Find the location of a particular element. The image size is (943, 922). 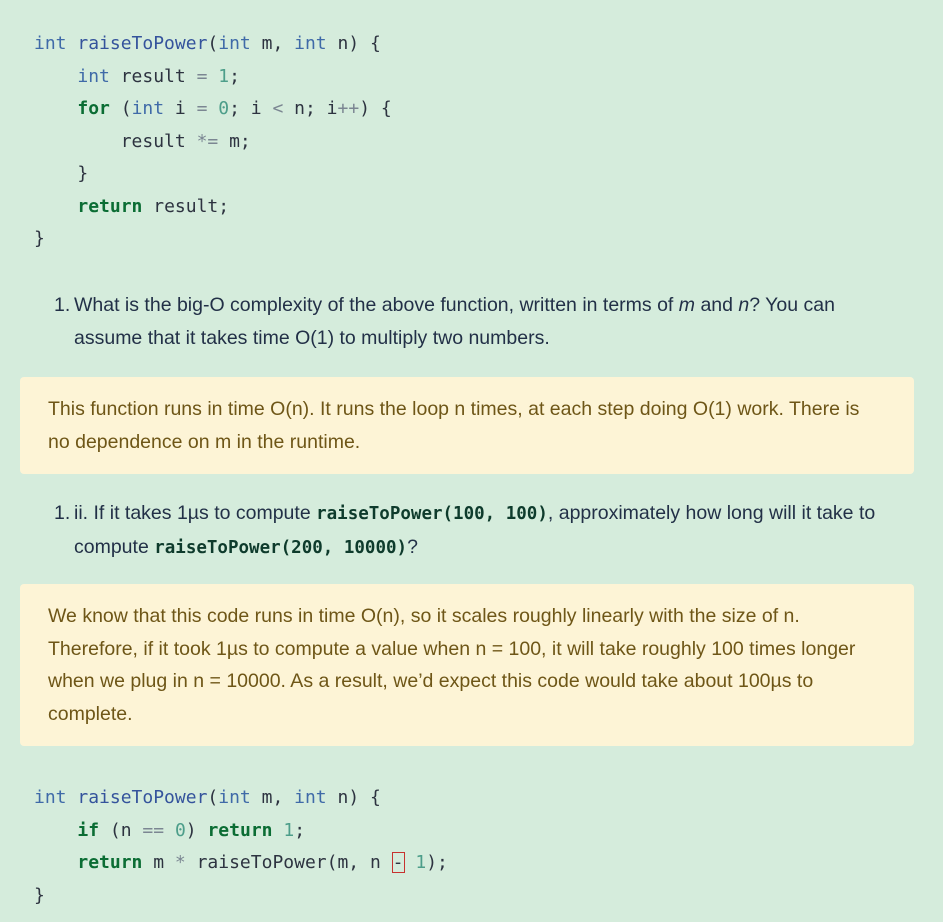

code-token: ) { is located at coordinates (375, 108).